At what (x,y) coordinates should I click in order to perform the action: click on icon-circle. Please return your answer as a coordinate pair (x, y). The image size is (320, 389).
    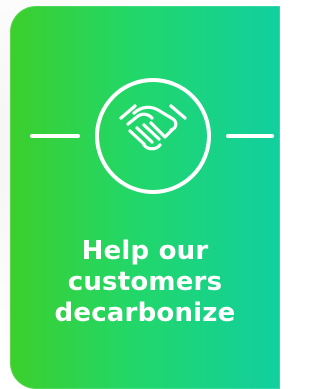
    Looking at the image, I should click on (153, 136).